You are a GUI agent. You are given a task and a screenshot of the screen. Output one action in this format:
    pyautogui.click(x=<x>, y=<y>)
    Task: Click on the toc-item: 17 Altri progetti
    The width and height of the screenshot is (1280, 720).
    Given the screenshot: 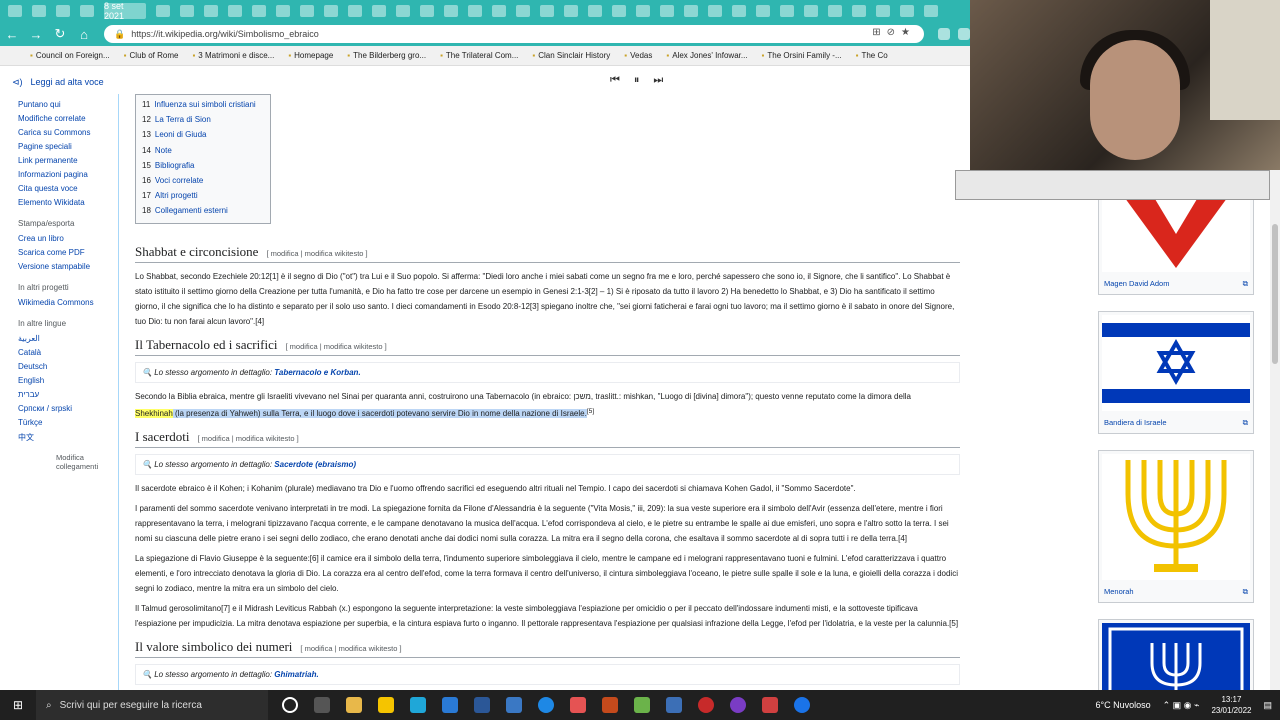 What is the action you would take?
    pyautogui.click(x=203, y=195)
    